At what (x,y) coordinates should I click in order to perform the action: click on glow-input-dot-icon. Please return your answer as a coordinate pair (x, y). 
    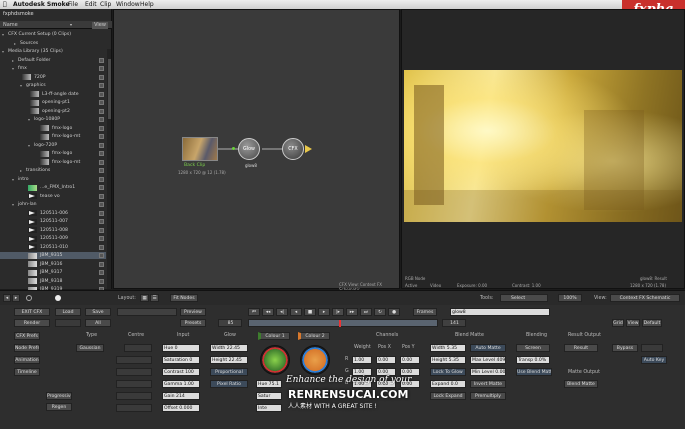
    Looking at the image, I should click on (233, 148).